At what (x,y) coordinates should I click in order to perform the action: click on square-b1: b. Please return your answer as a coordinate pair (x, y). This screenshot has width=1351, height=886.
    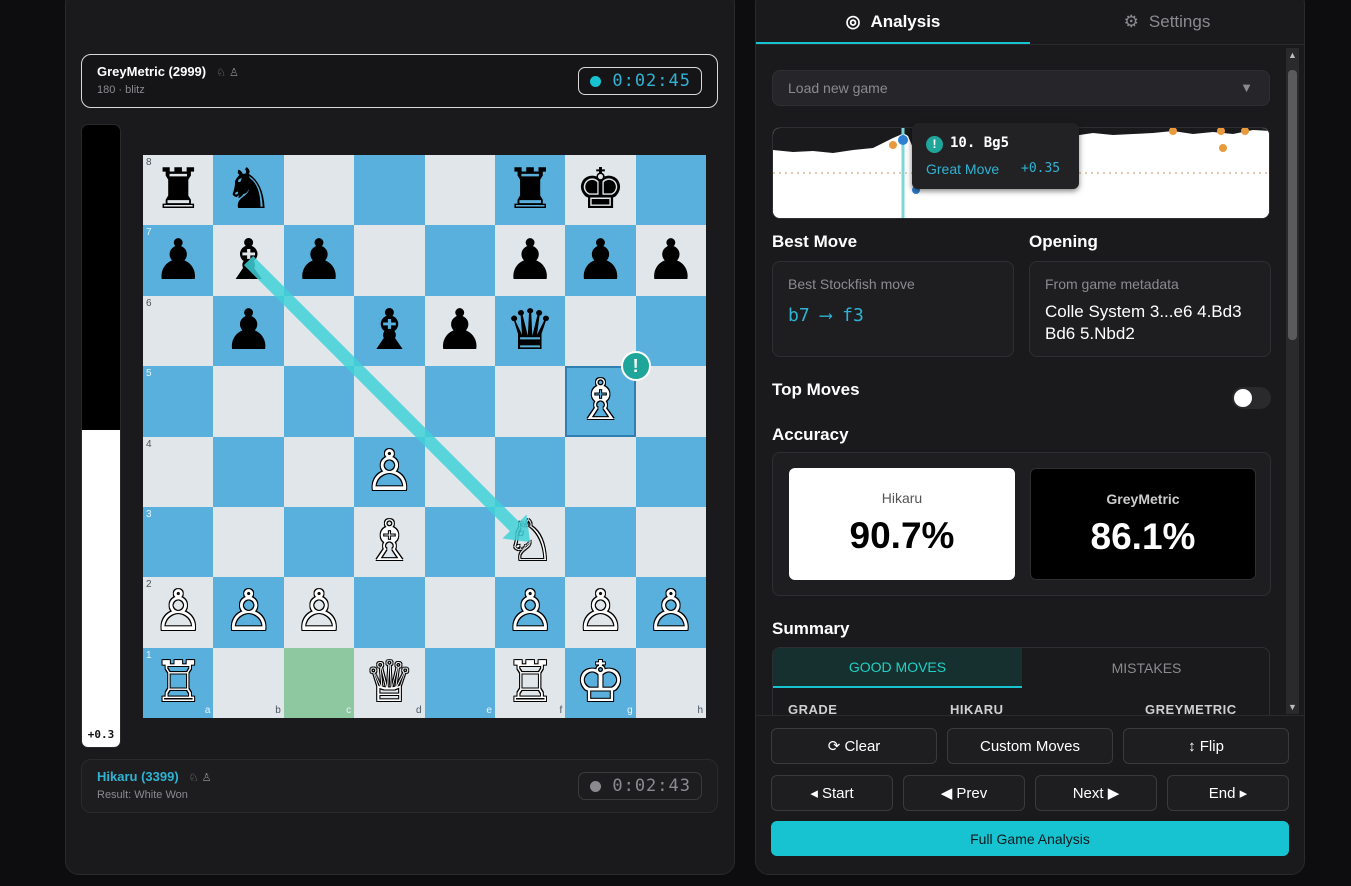
    Looking at the image, I should click on (248, 682).